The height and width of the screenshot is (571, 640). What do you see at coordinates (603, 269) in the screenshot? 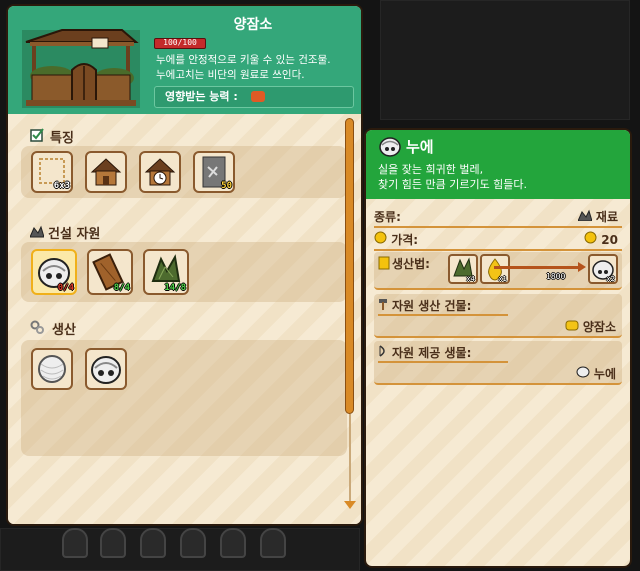
I see `recipe-output-silkworm: x2` at bounding box center [603, 269].